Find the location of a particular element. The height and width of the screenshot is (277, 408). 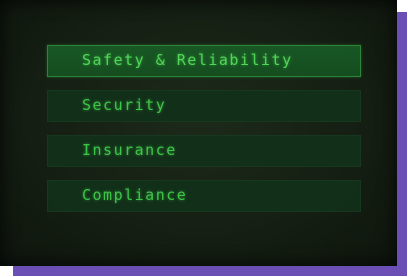

menu-item-label: Compliance is located at coordinates (135, 195).